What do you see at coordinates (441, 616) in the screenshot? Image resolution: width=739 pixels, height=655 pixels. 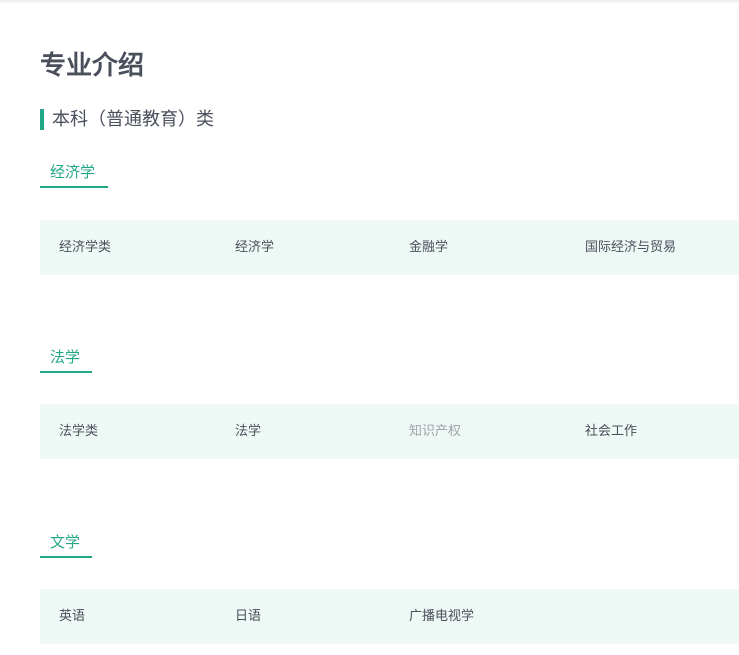 I see `major-link: 广播电视学` at bounding box center [441, 616].